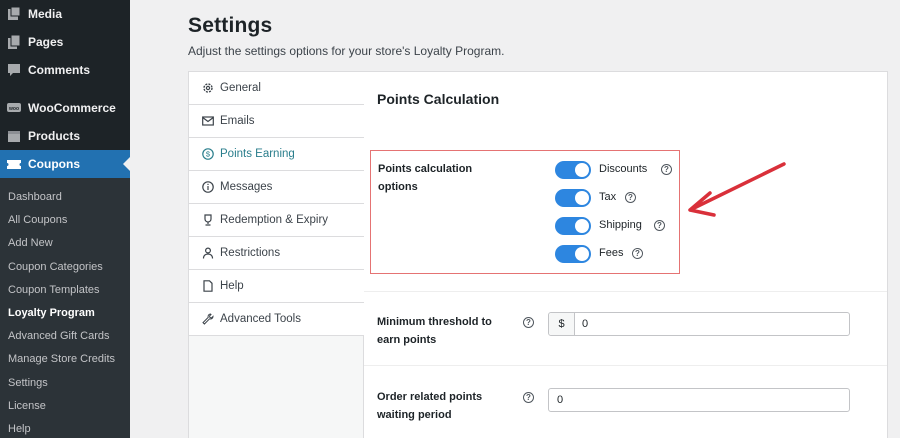 The image size is (900, 438). I want to click on toggle-label-discounts: Discounts, so click(623, 169).